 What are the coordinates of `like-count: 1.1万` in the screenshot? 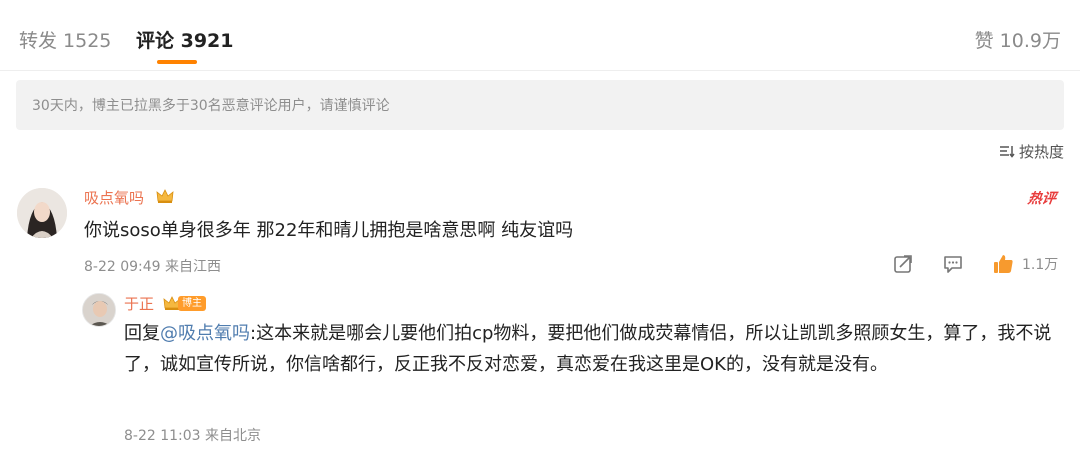 It's located at (1040, 265).